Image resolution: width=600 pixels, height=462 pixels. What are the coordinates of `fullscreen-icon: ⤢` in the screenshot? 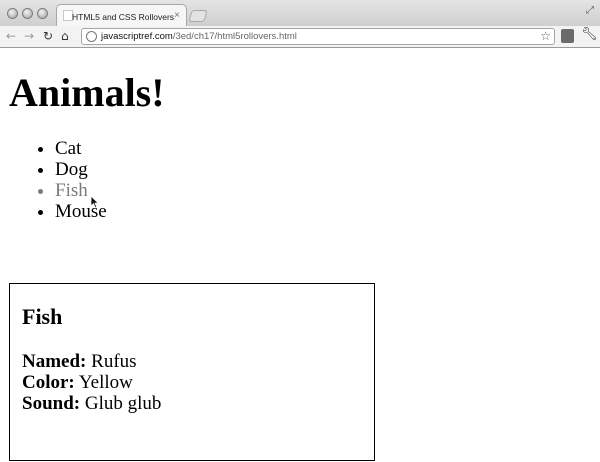 It's located at (590, 10).